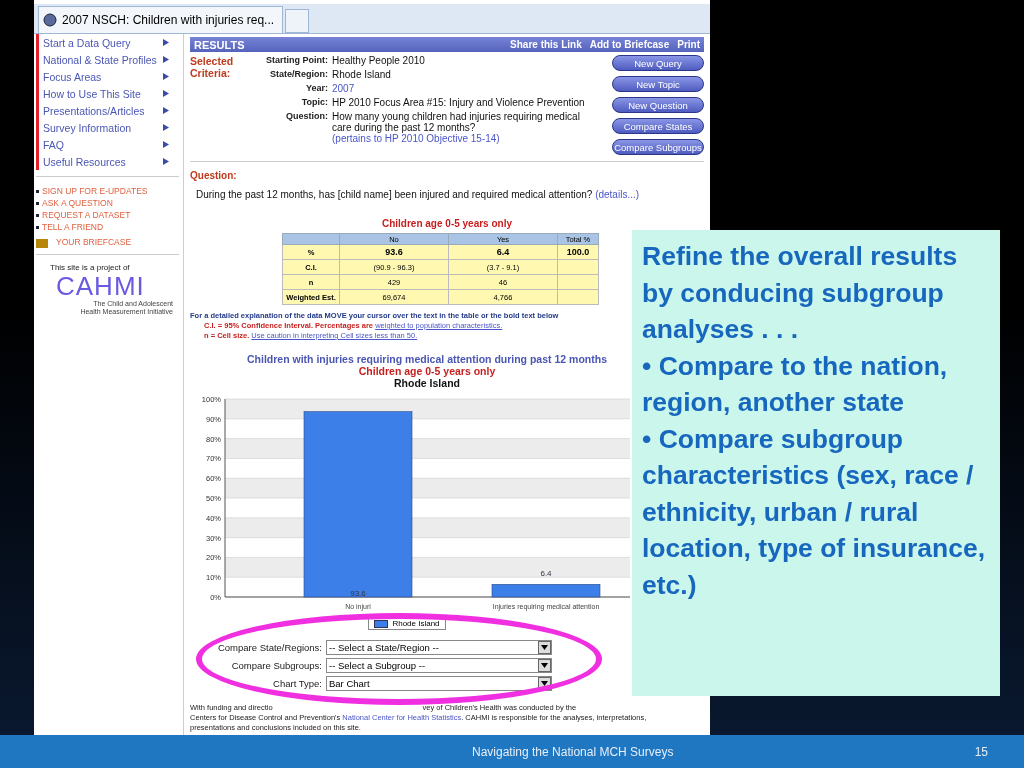  What do you see at coordinates (439, 647) in the screenshot?
I see `dropdown-field: -- Select a State/Region --` at bounding box center [439, 647].